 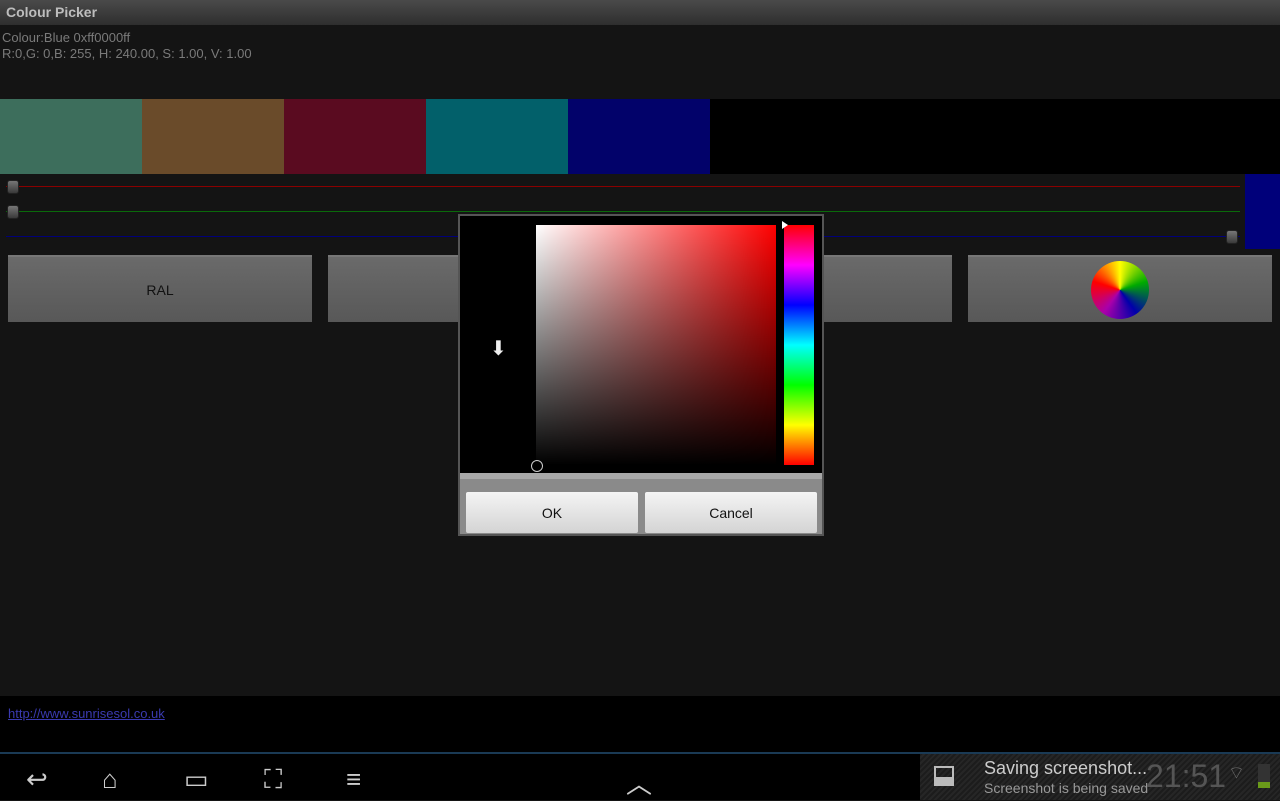 I want to click on recent-apps-icon: ▭, so click(x=196, y=779).